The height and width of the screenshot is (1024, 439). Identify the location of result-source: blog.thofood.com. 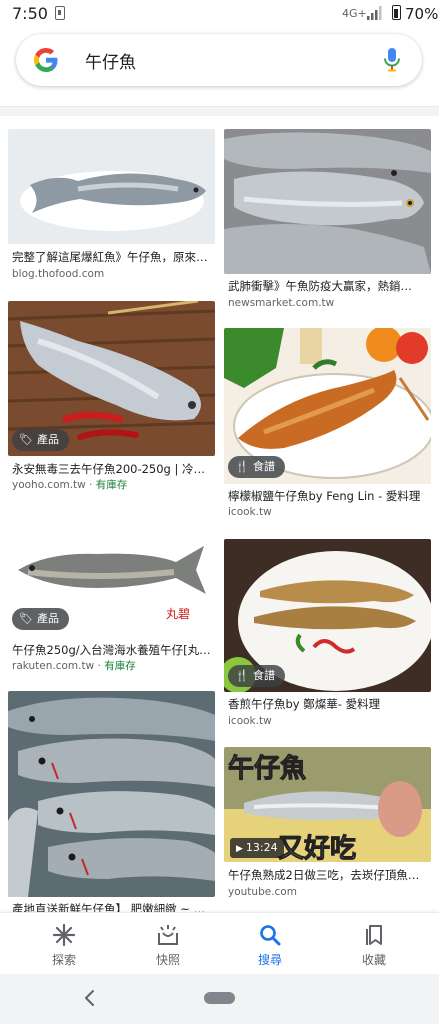
(58, 274).